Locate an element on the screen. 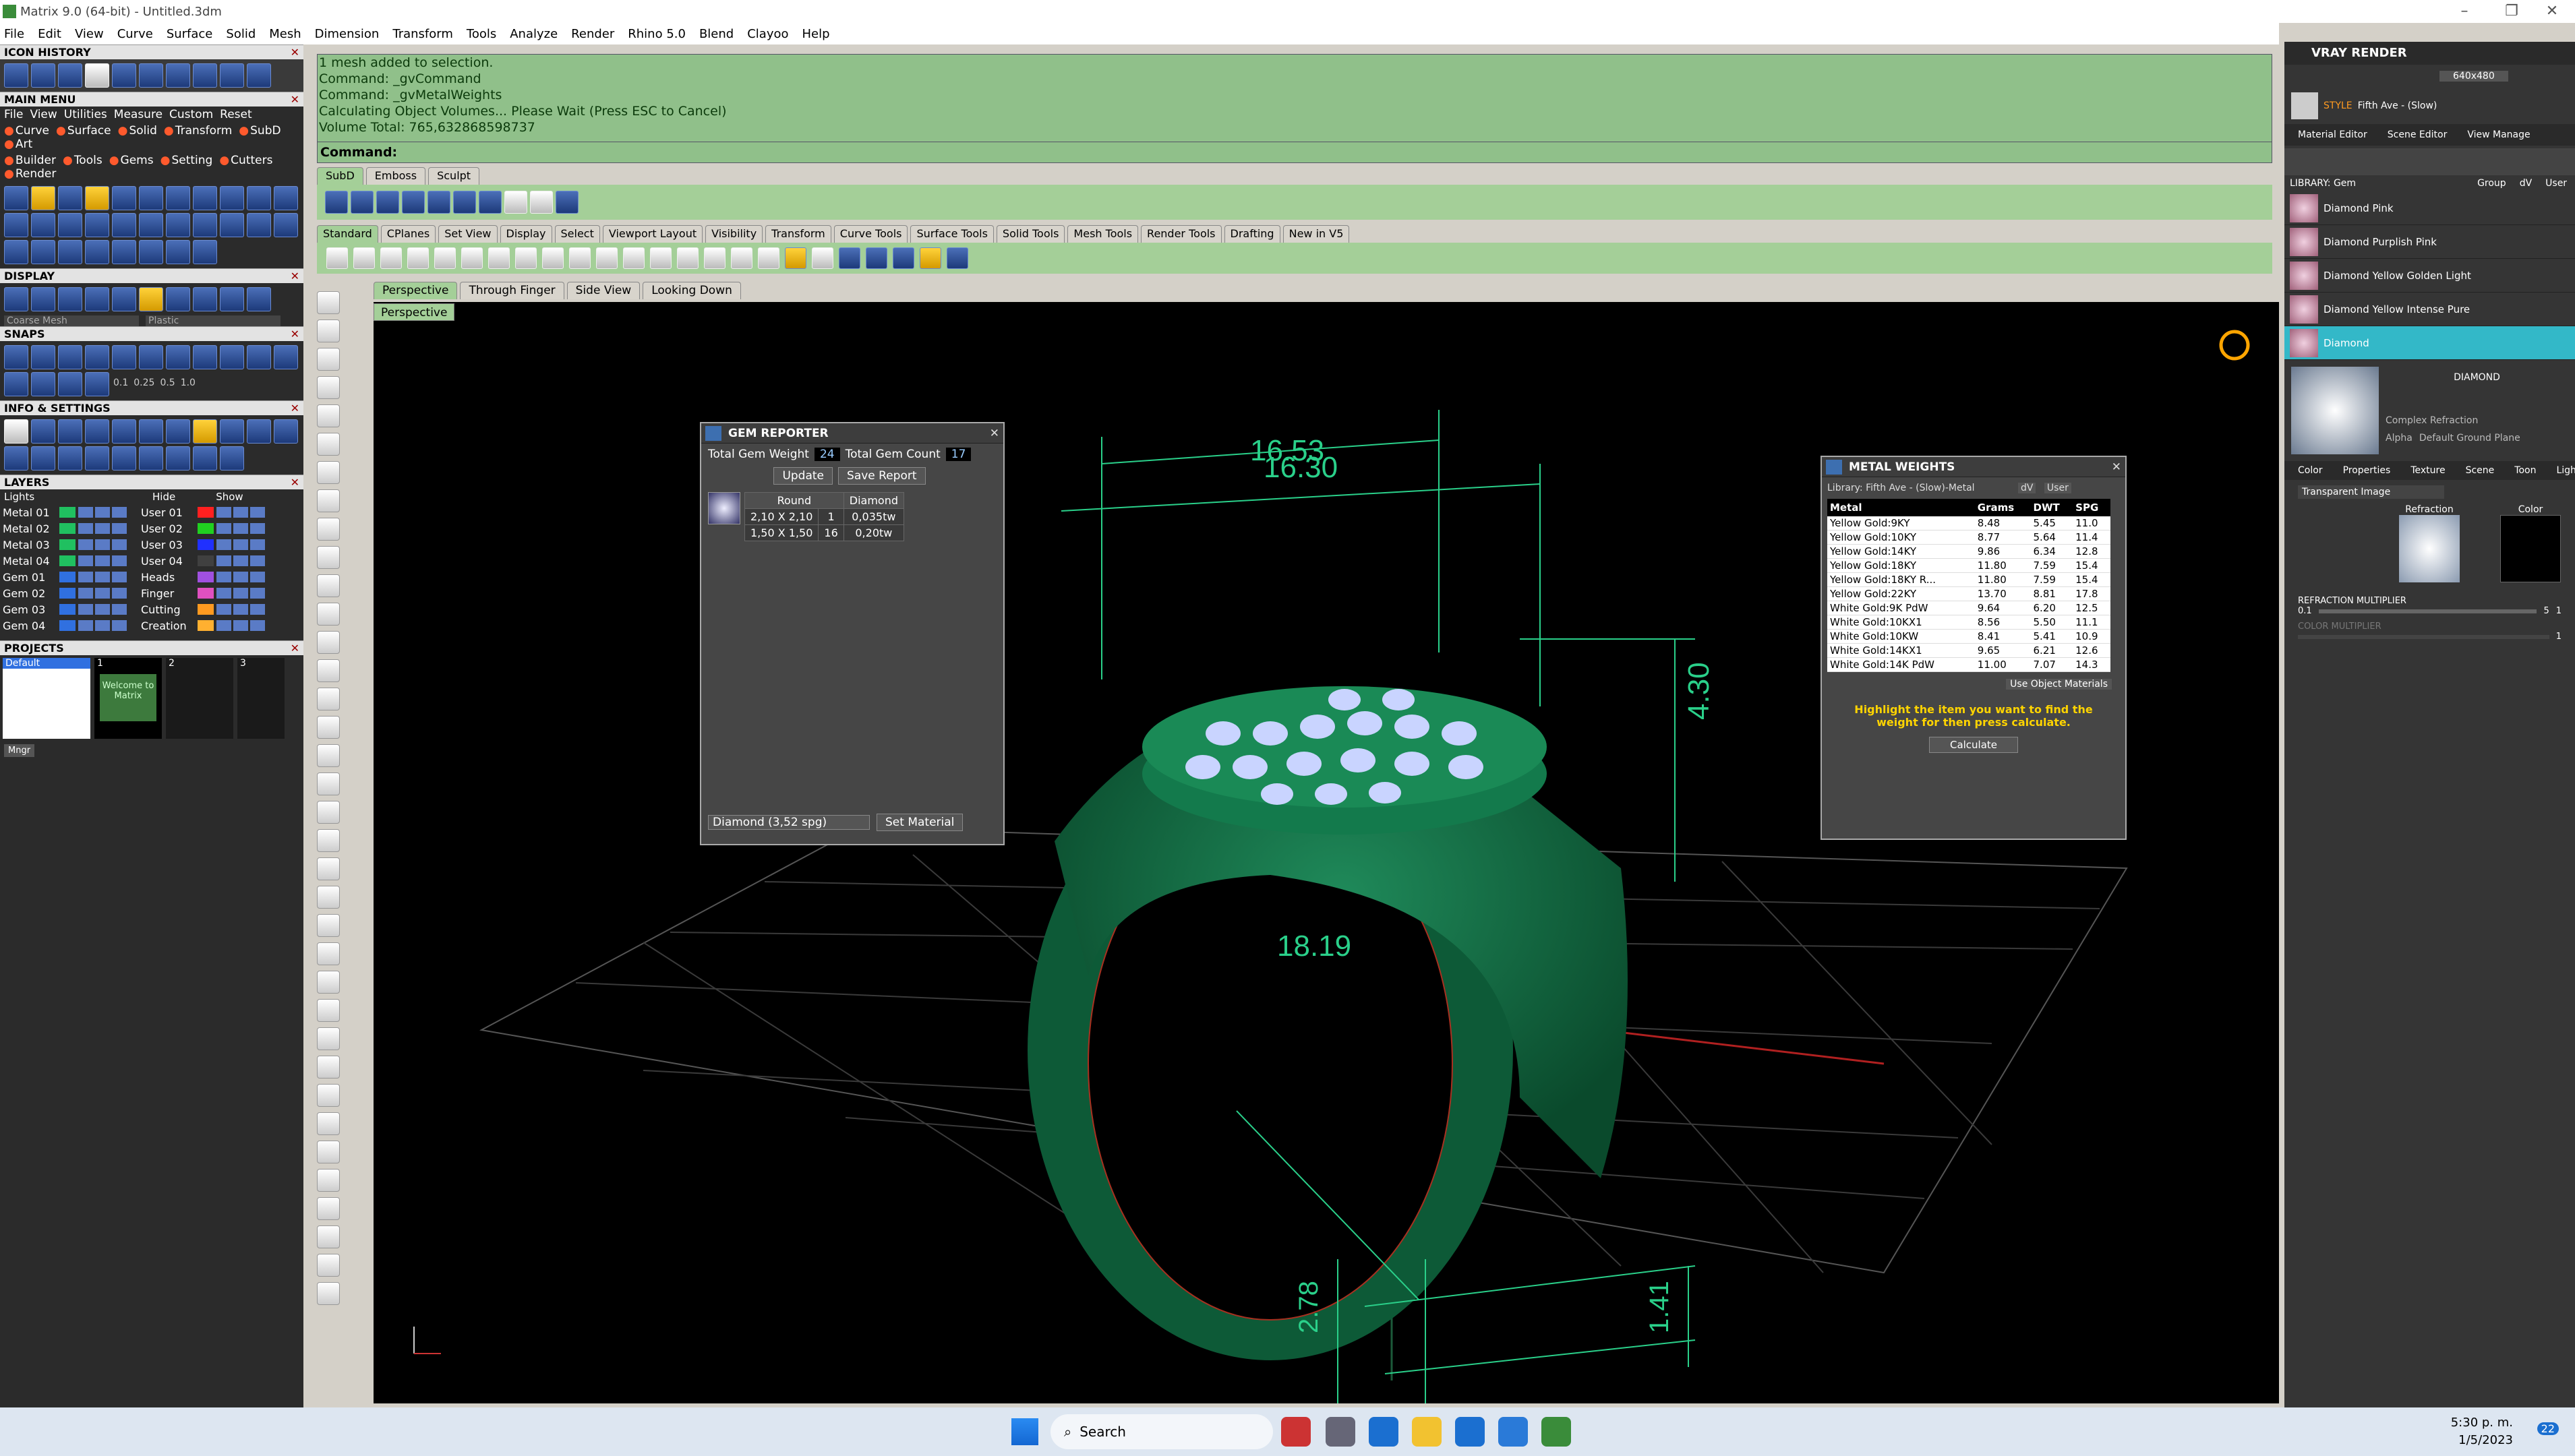 The width and height of the screenshot is (2575, 1456). mail-icon is located at coordinates (1470, 1432).